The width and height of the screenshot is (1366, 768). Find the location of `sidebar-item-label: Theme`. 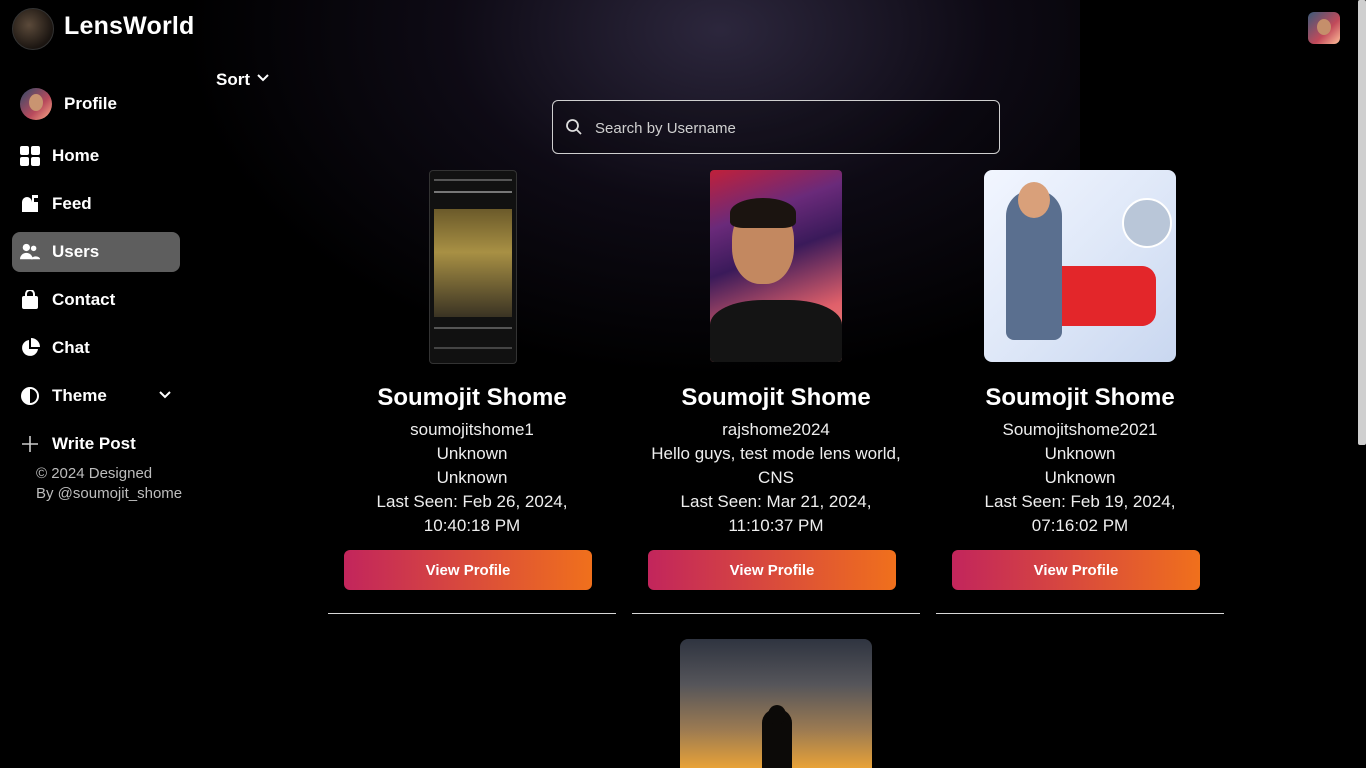

sidebar-item-label: Theme is located at coordinates (79, 395).